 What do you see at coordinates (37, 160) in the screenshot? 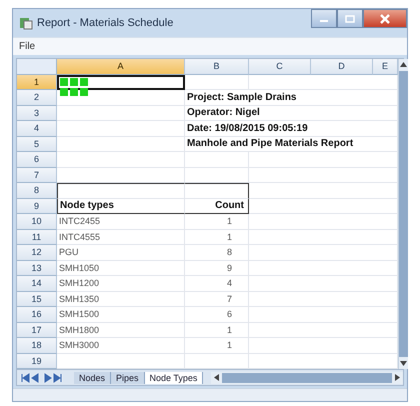
I see `row-header: 6` at bounding box center [37, 160].